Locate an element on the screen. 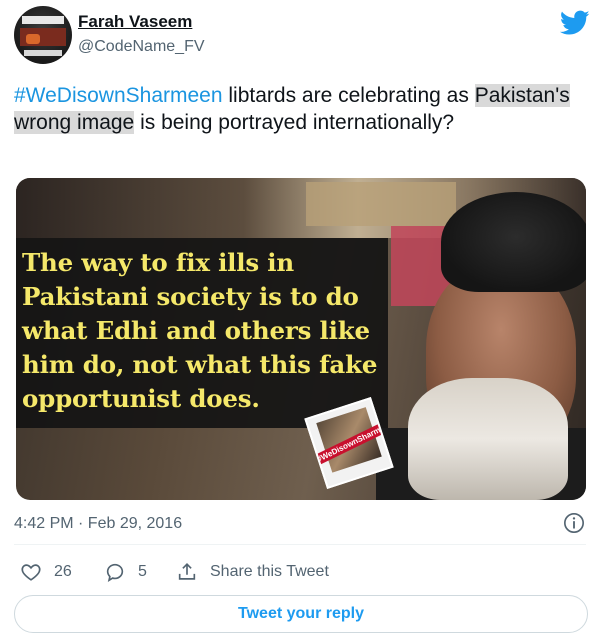 The image size is (600, 640). like-button: 26 is located at coordinates (46, 572).